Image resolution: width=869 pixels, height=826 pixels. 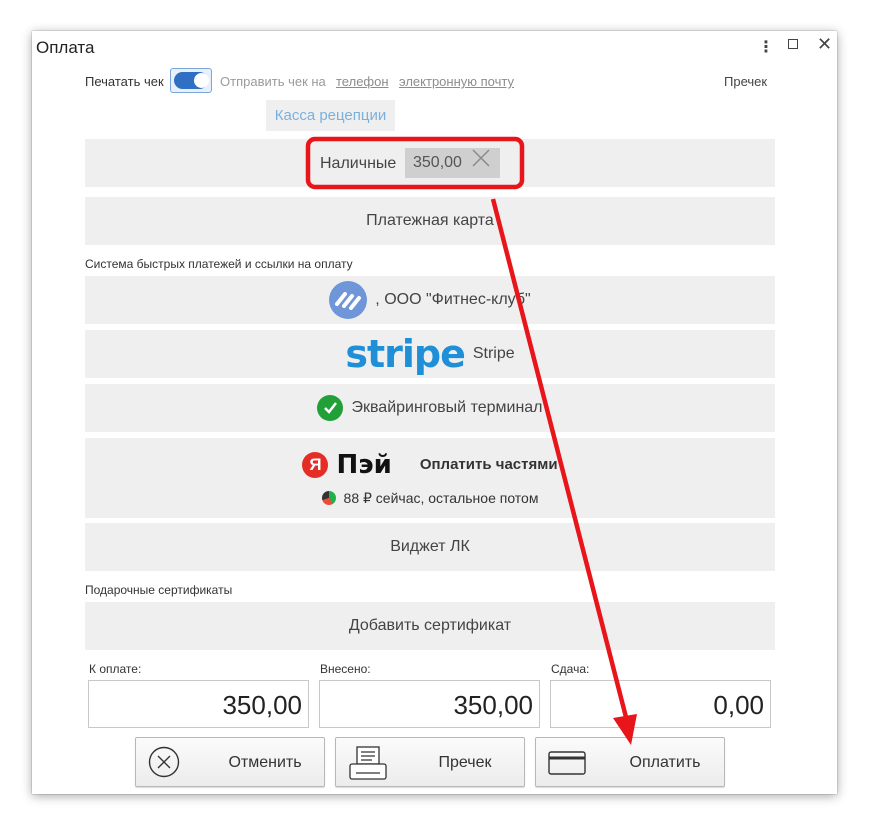 What do you see at coordinates (745, 81) in the screenshot?
I see `precheck-link: Пречек` at bounding box center [745, 81].